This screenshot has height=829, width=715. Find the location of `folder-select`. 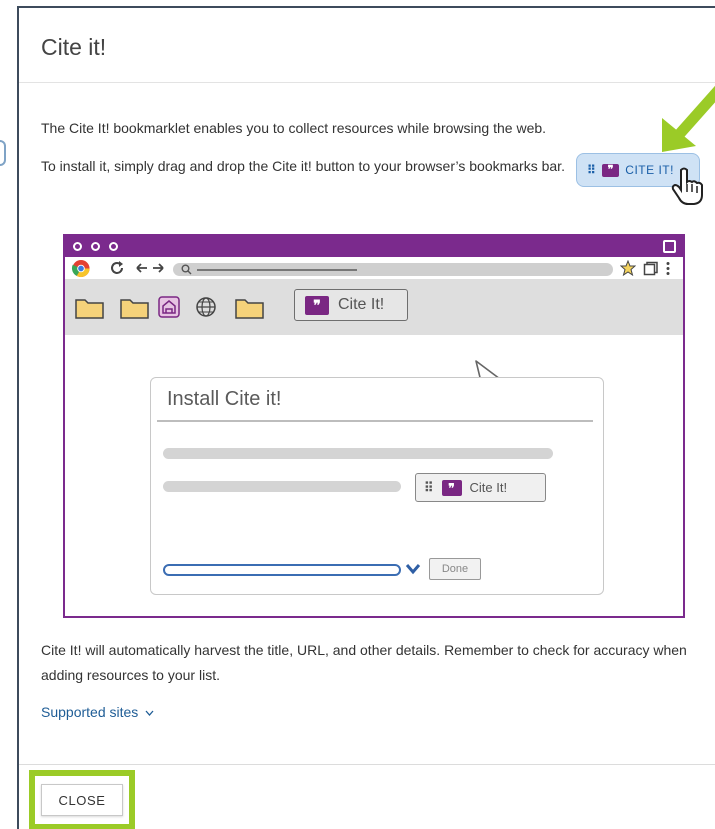

folder-select is located at coordinates (282, 570).